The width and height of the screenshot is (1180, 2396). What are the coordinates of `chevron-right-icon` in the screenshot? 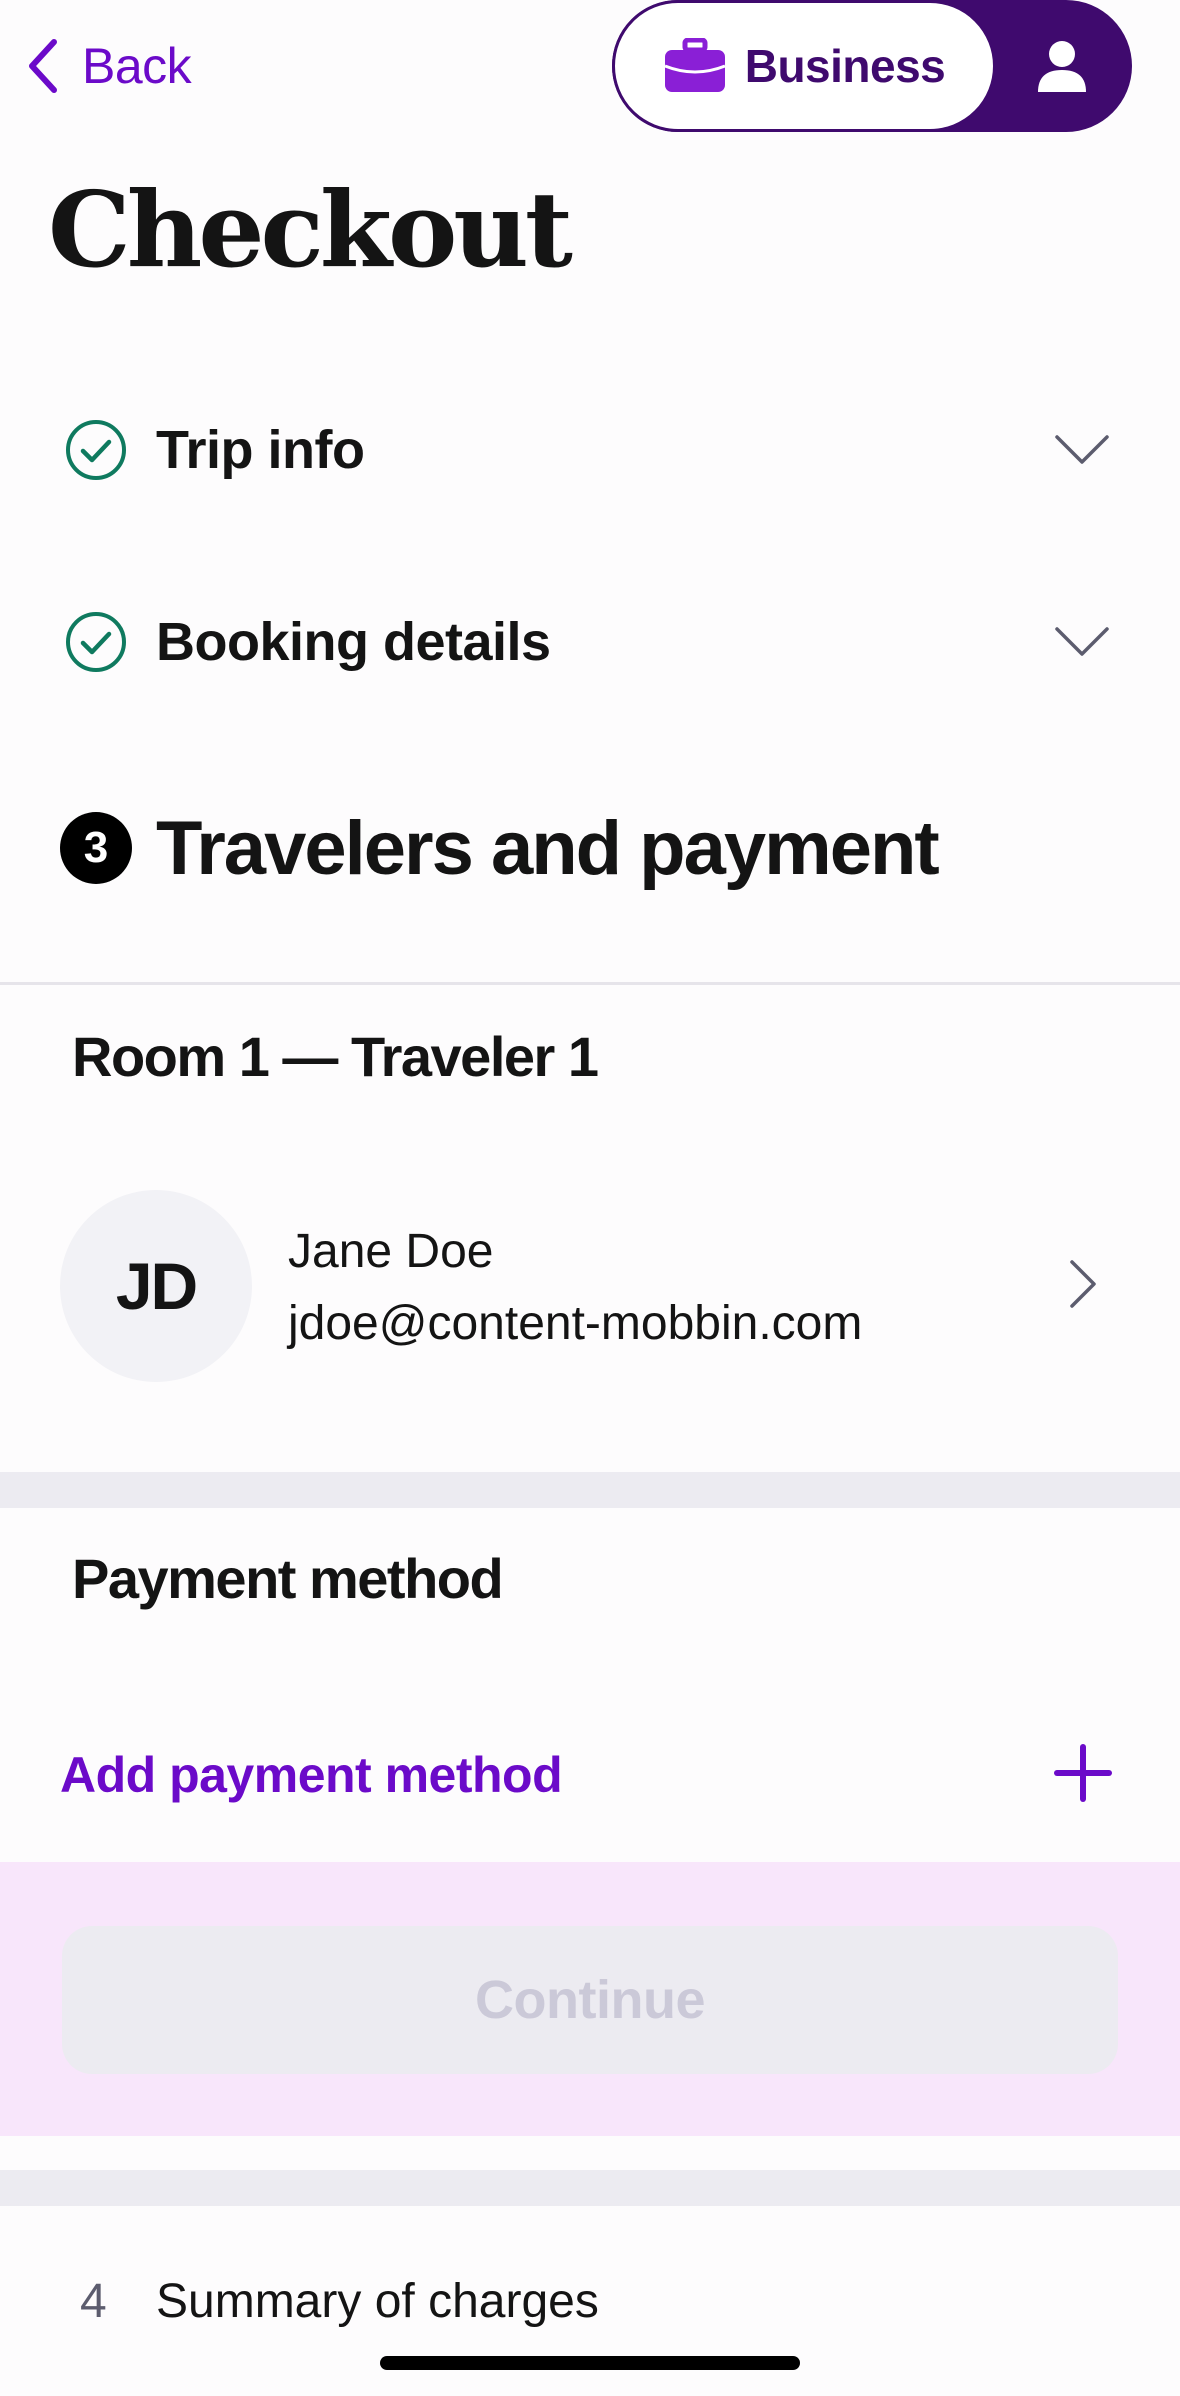 It's located at (1083, 1284).